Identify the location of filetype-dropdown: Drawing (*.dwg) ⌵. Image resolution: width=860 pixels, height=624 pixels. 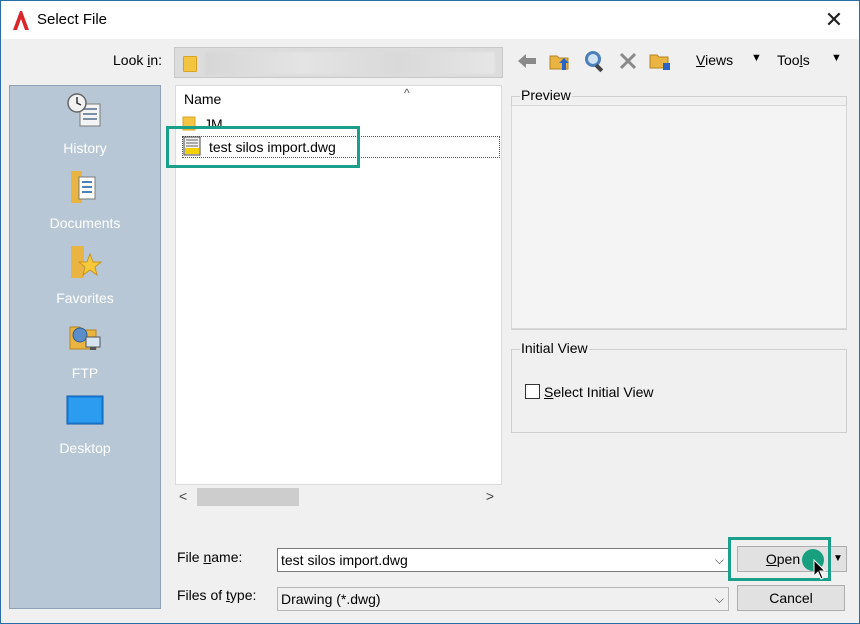
(503, 599).